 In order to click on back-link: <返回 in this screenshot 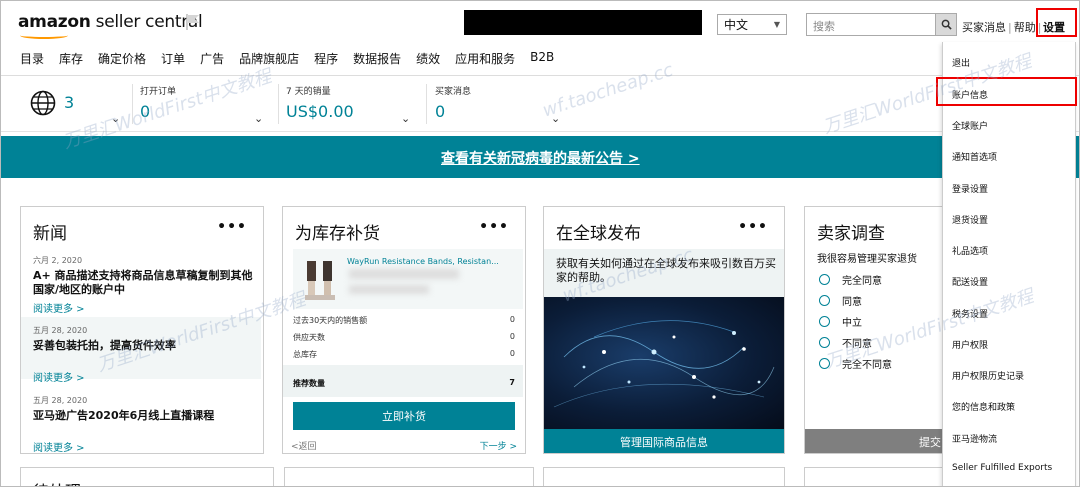, I will do `click(304, 445)`.